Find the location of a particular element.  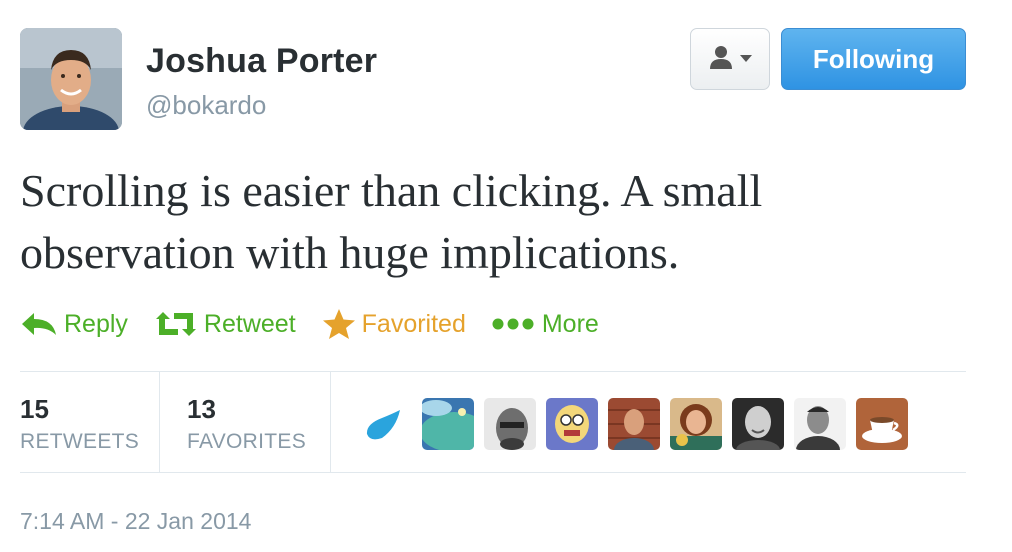

brick-wall-man-avatar is located at coordinates (634, 424).